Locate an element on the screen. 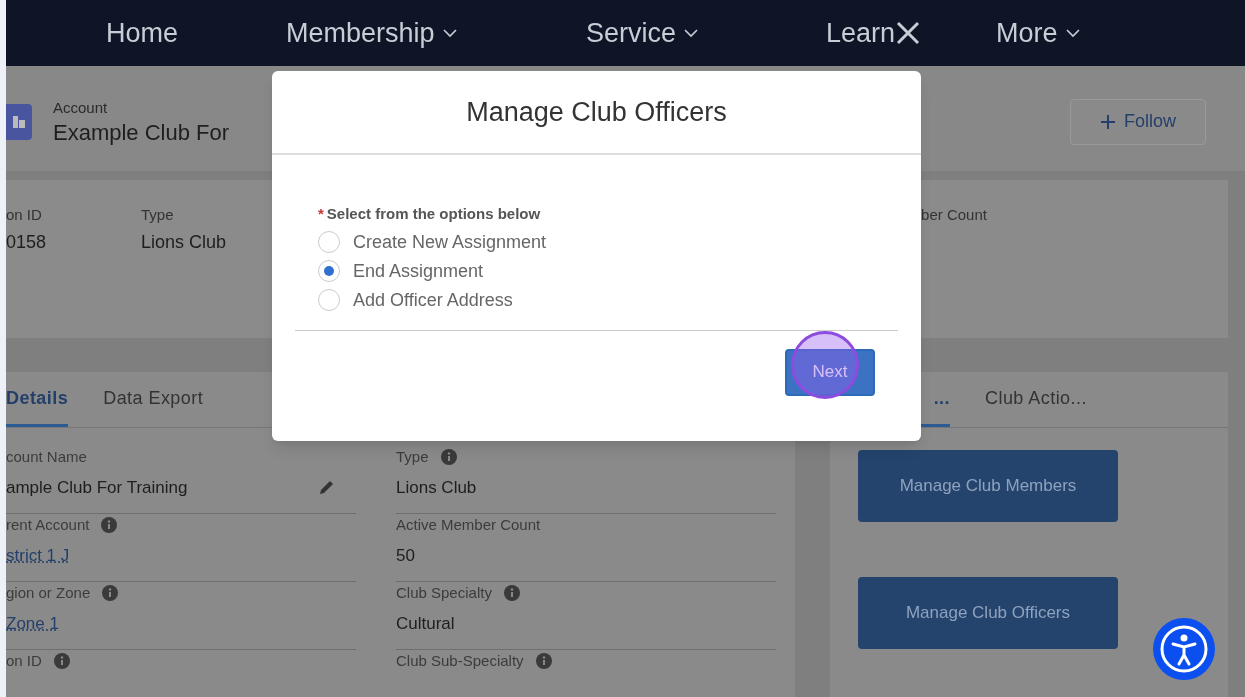 This screenshot has height=697, width=1245. action-button: Manage Club Members is located at coordinates (988, 486).